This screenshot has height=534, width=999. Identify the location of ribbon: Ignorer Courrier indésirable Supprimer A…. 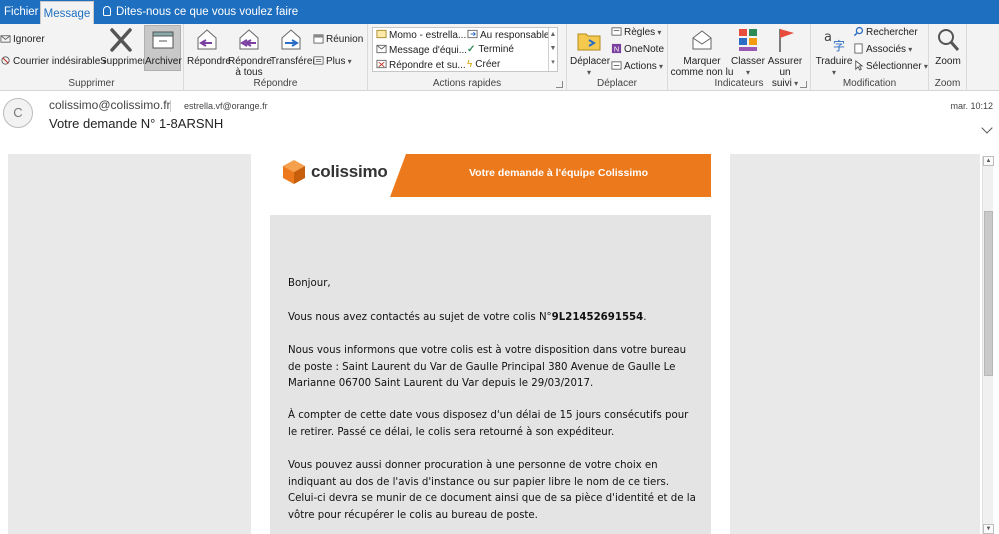
(499, 57).